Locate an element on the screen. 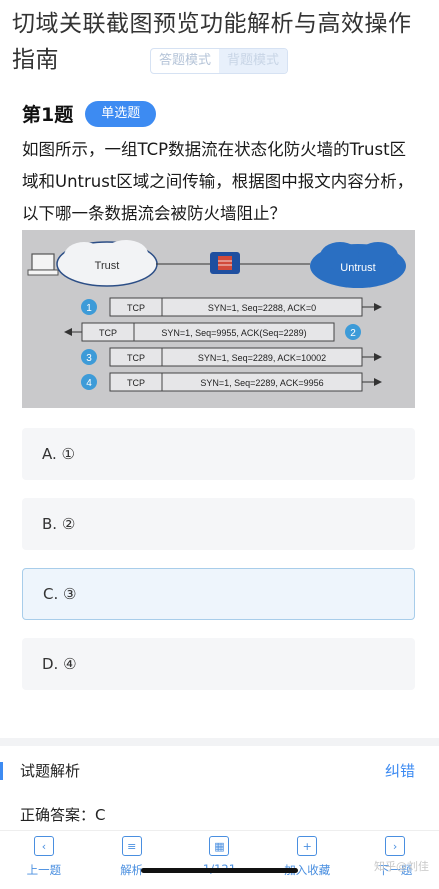  flow-row-4: 4 TCP SYN=1, Seq=2289, ACK=9956 is located at coordinates (231, 382).